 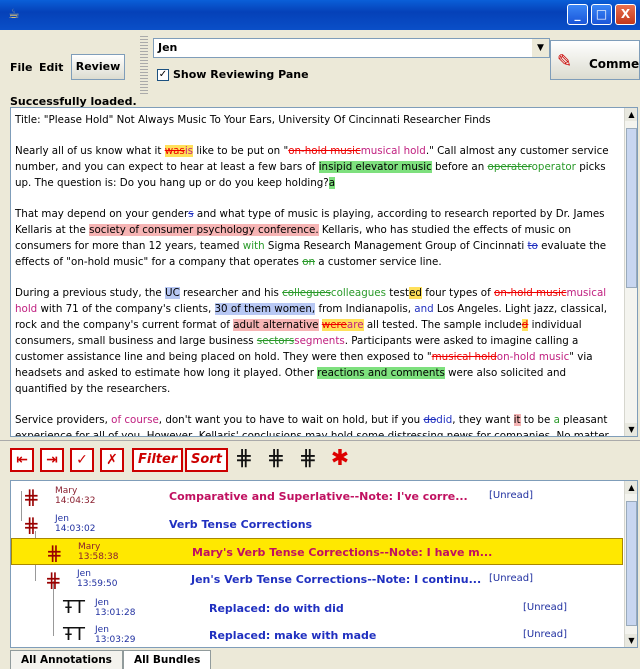 What do you see at coordinates (22, 460) in the screenshot?
I see `previous-icon: ⇤` at bounding box center [22, 460].